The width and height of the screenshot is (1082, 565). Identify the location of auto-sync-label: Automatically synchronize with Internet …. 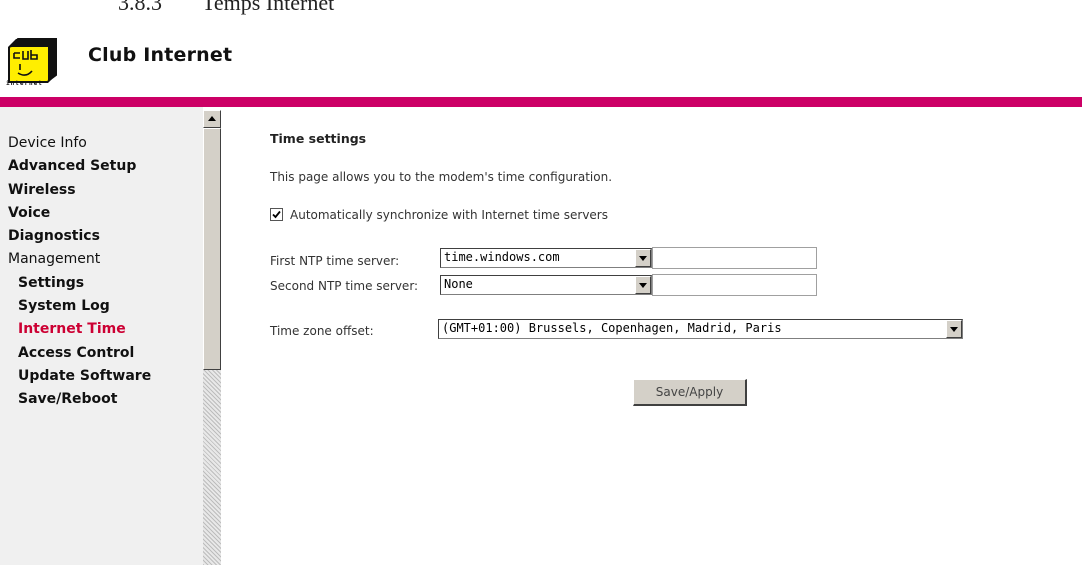
(449, 215).